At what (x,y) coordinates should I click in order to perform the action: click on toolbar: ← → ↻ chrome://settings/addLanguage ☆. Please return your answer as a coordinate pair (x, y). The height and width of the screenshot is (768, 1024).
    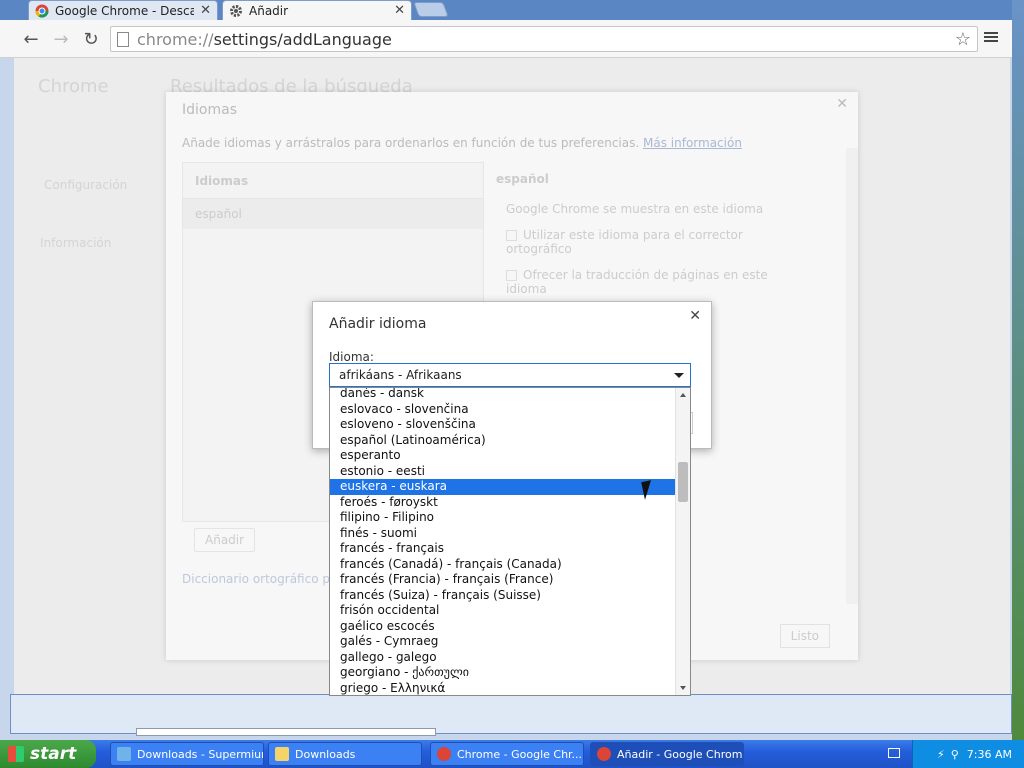
    Looking at the image, I should click on (506, 39).